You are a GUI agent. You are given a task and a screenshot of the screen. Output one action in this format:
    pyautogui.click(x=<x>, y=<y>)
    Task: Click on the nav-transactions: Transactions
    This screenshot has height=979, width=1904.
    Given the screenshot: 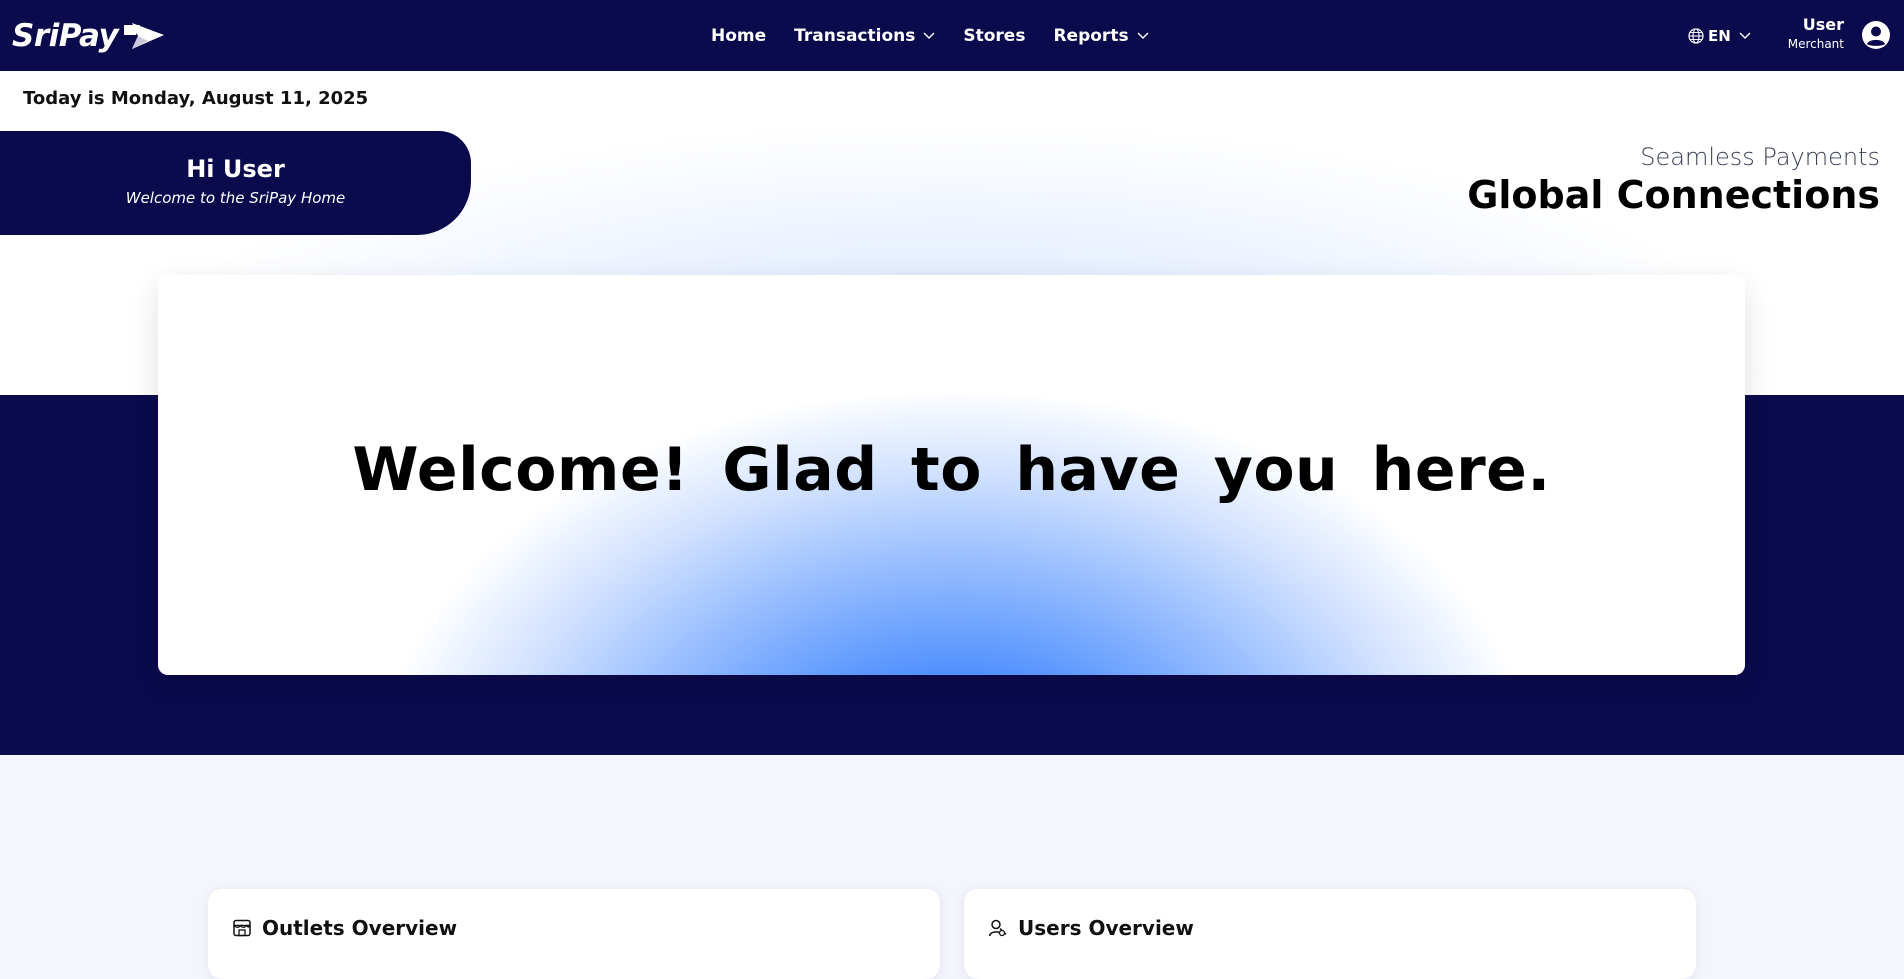 What is the action you would take?
    pyautogui.click(x=864, y=36)
    